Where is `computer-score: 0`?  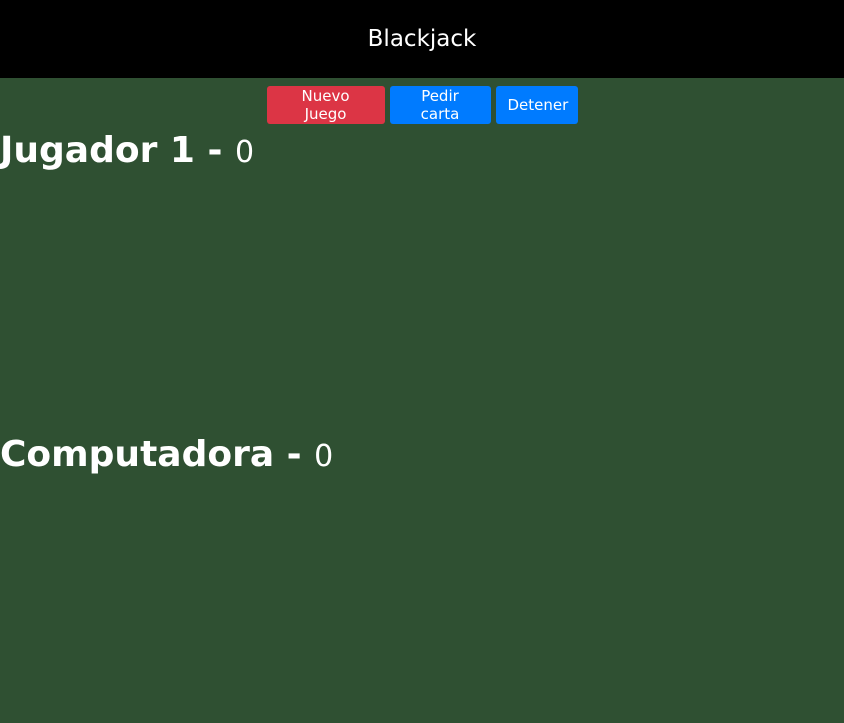 computer-score: 0 is located at coordinates (324, 456).